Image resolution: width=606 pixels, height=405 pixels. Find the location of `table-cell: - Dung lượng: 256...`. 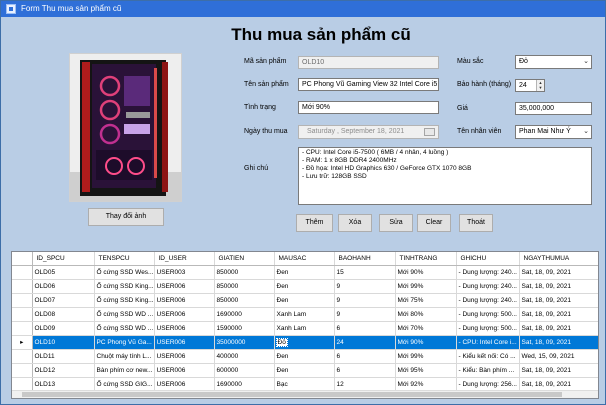

table-cell: - Dung lượng: 256... is located at coordinates (488, 384).